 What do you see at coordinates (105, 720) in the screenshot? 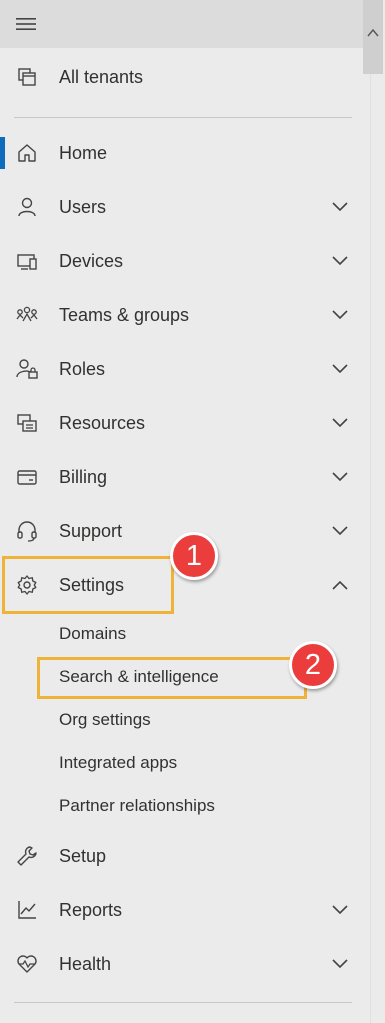
I see `subnav-item-org-settings: Org settings` at bounding box center [105, 720].